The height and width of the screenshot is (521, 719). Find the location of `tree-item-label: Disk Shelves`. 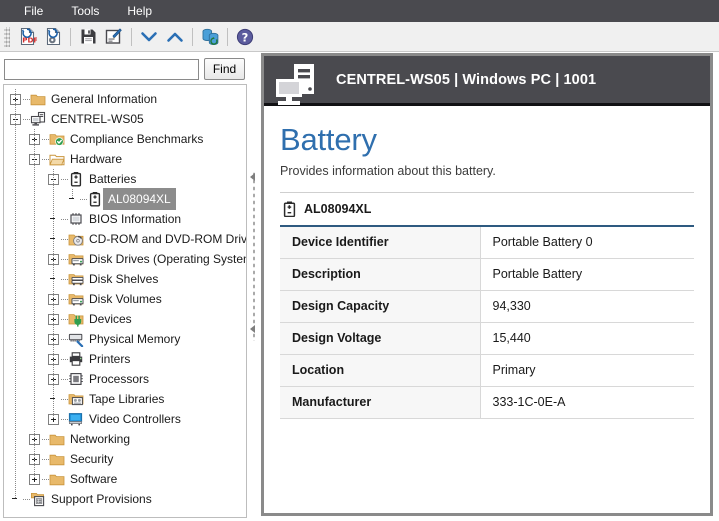

tree-item-label: Disk Shelves is located at coordinates (124, 279).